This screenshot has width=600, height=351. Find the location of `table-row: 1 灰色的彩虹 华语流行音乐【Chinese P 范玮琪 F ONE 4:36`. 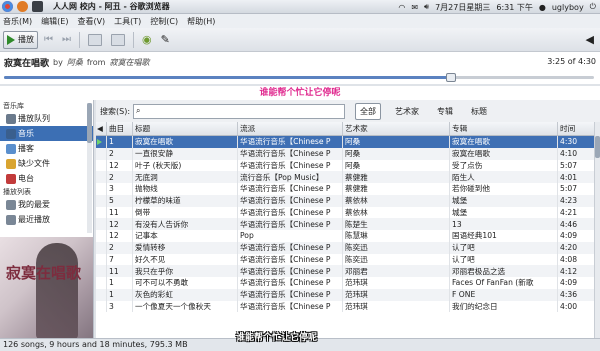

table-row: 1 灰色的彩虹 华语流行音乐【Chinese P 范玮琪 F ONE 4:36 is located at coordinates (348, 294).